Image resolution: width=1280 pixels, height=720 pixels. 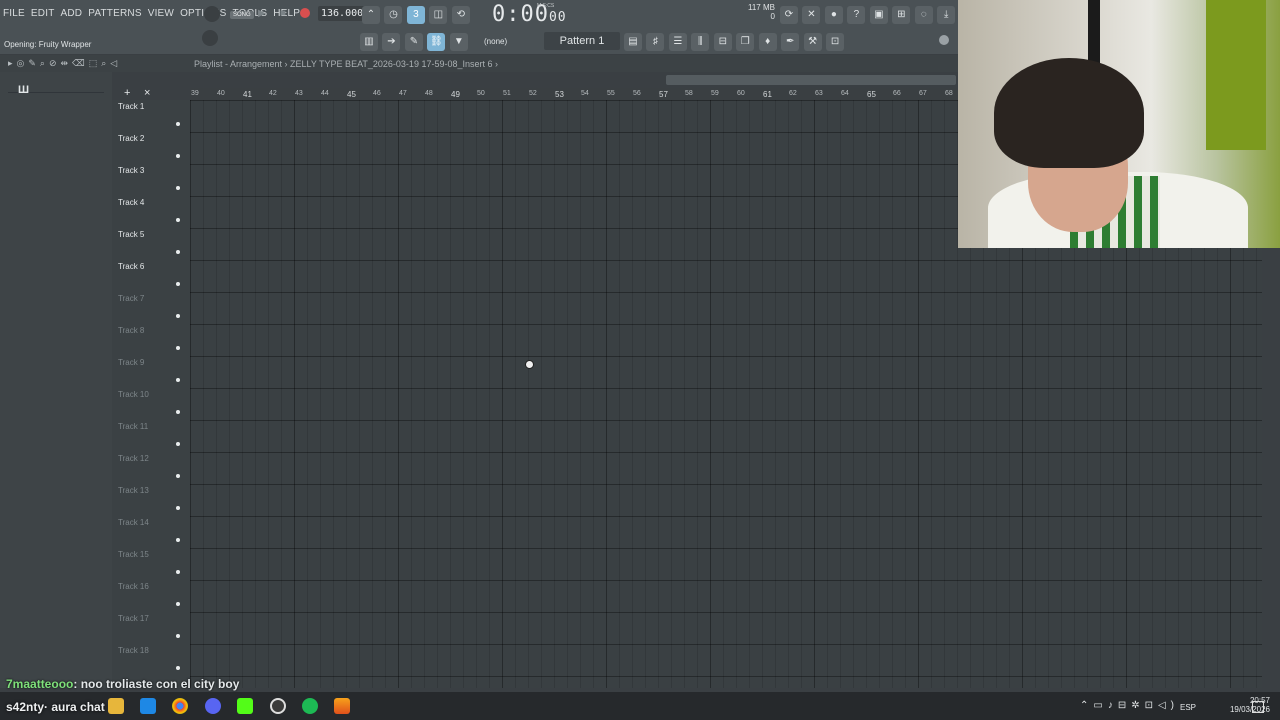 What do you see at coordinates (655, 42) in the screenshot?
I see `piano-roll-icon: ♯` at bounding box center [655, 42].